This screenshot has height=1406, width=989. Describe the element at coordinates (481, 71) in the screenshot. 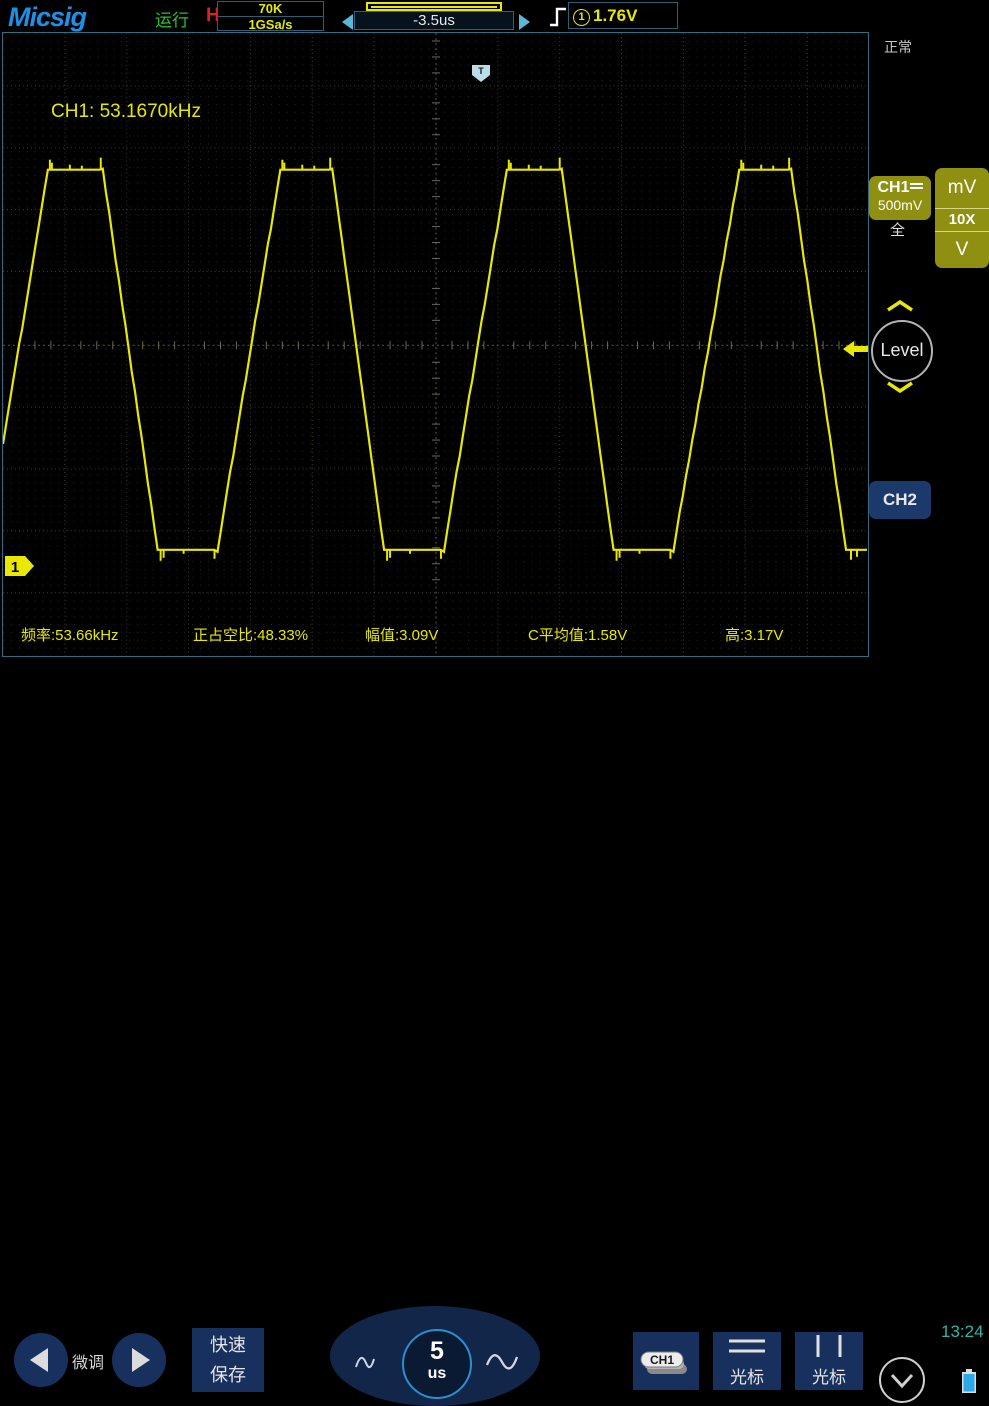

I see `svg-text: T` at that location.